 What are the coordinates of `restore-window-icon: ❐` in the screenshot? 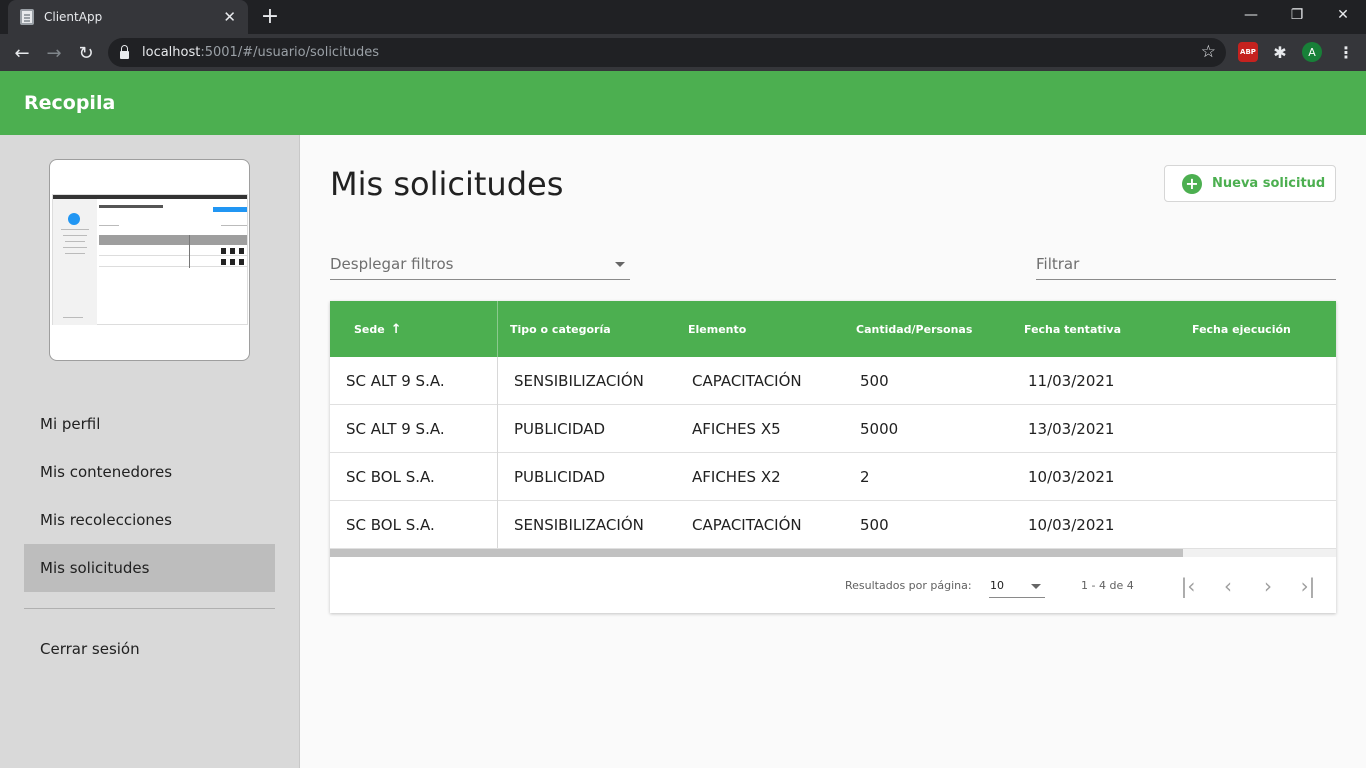 It's located at (1297, 15).